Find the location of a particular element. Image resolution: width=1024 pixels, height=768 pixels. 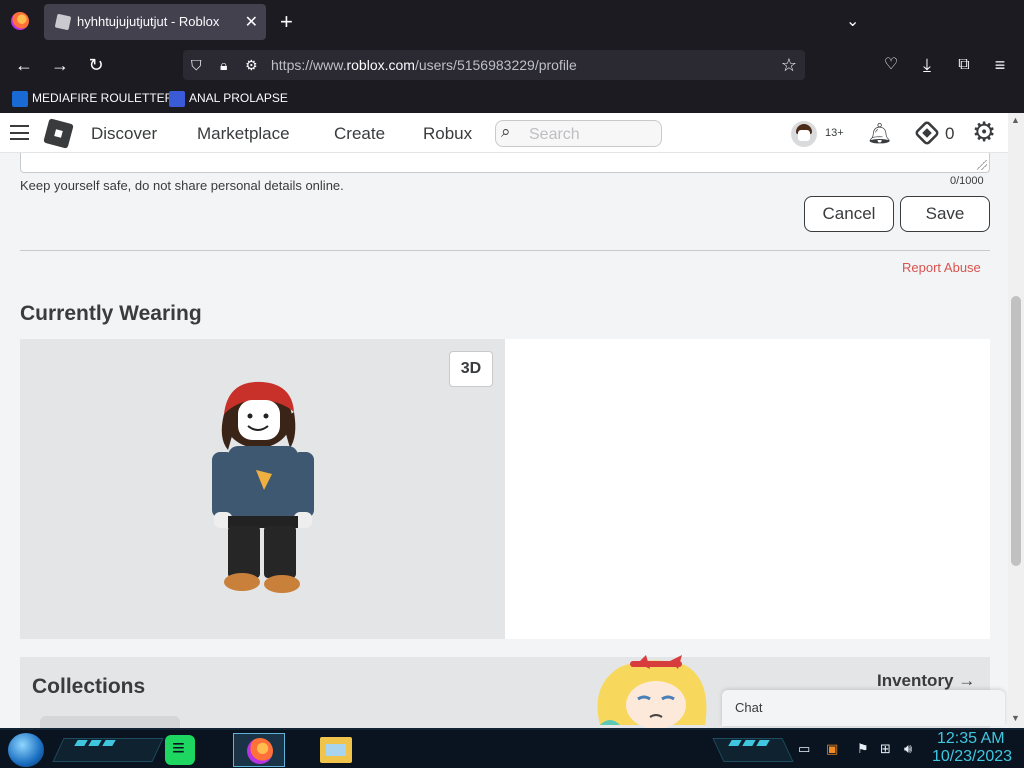

nav-robux: Robux is located at coordinates (447, 134).